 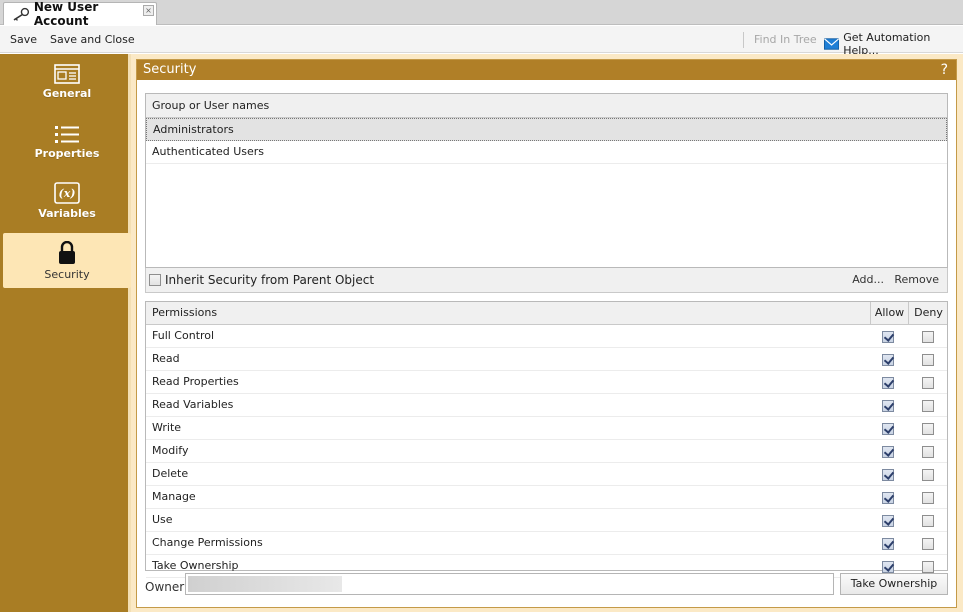 I want to click on sidebar-item-label: General, so click(x=67, y=93).